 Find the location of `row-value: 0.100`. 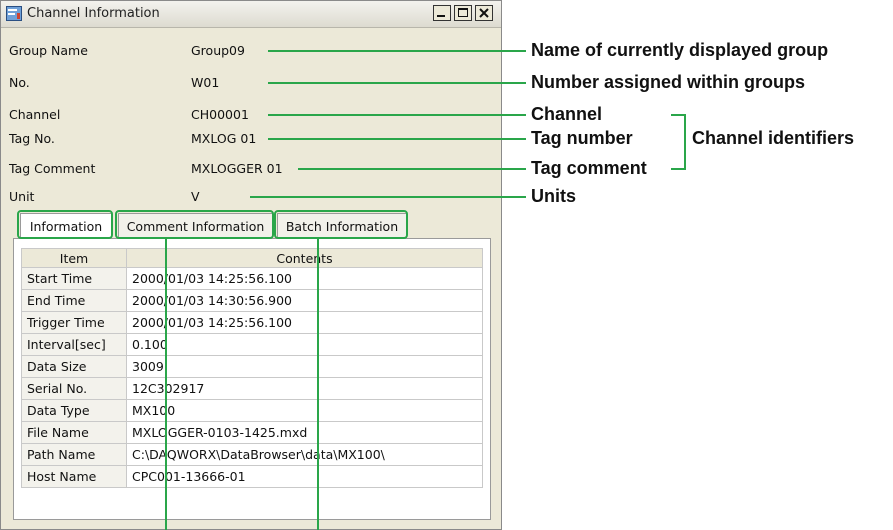

row-value: 0.100 is located at coordinates (304, 344).